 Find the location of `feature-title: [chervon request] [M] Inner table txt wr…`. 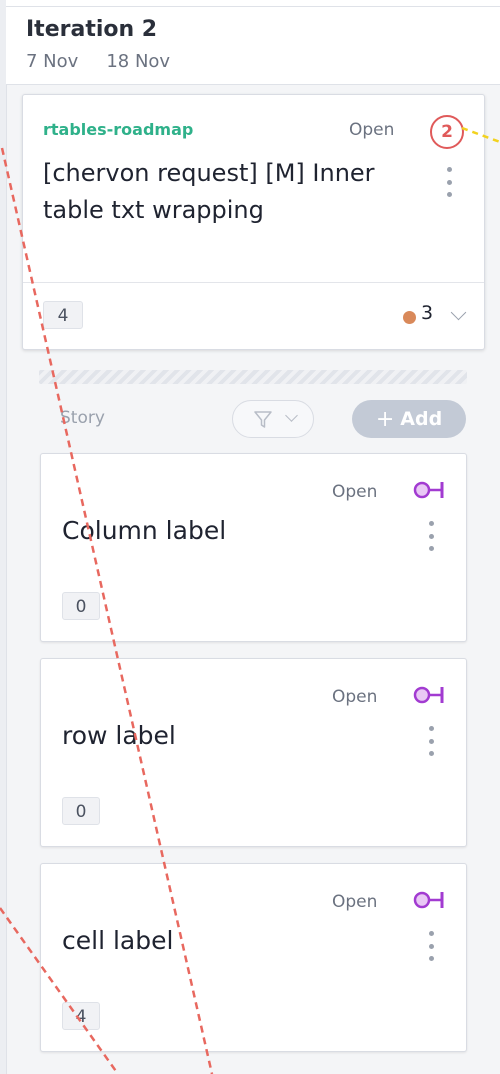

feature-title: [chervon request] [M] Inner table txt wr… is located at coordinates (228, 192).